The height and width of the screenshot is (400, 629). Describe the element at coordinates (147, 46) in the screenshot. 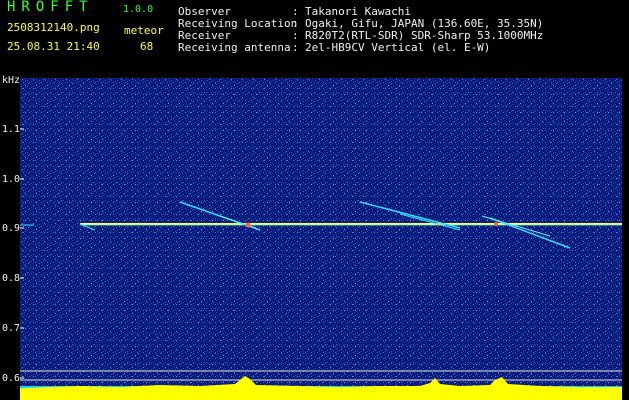

I see `meteor-count: 68` at that location.